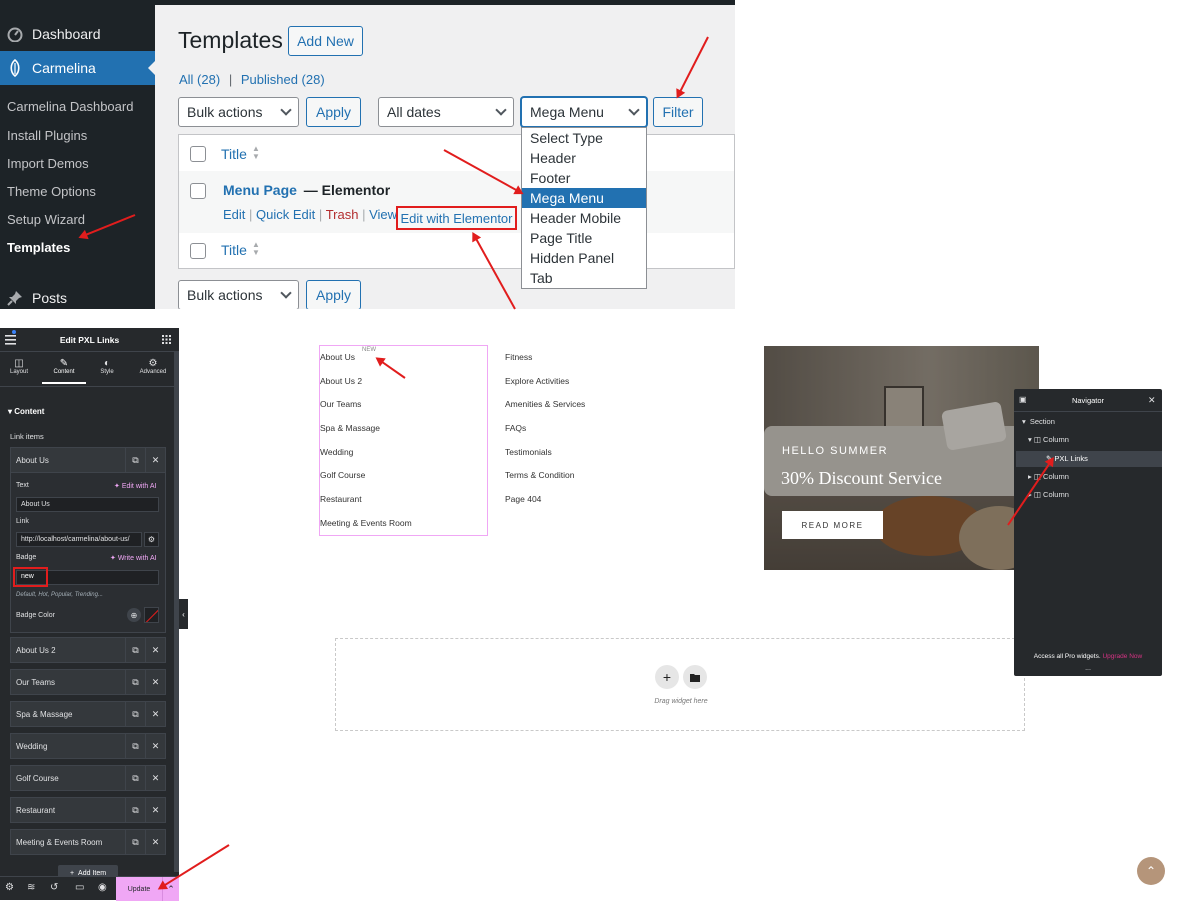 The image size is (1200, 901). Describe the element at coordinates (238, 112) in the screenshot. I see `bulk-actions-select-top: Bulk actions` at that location.